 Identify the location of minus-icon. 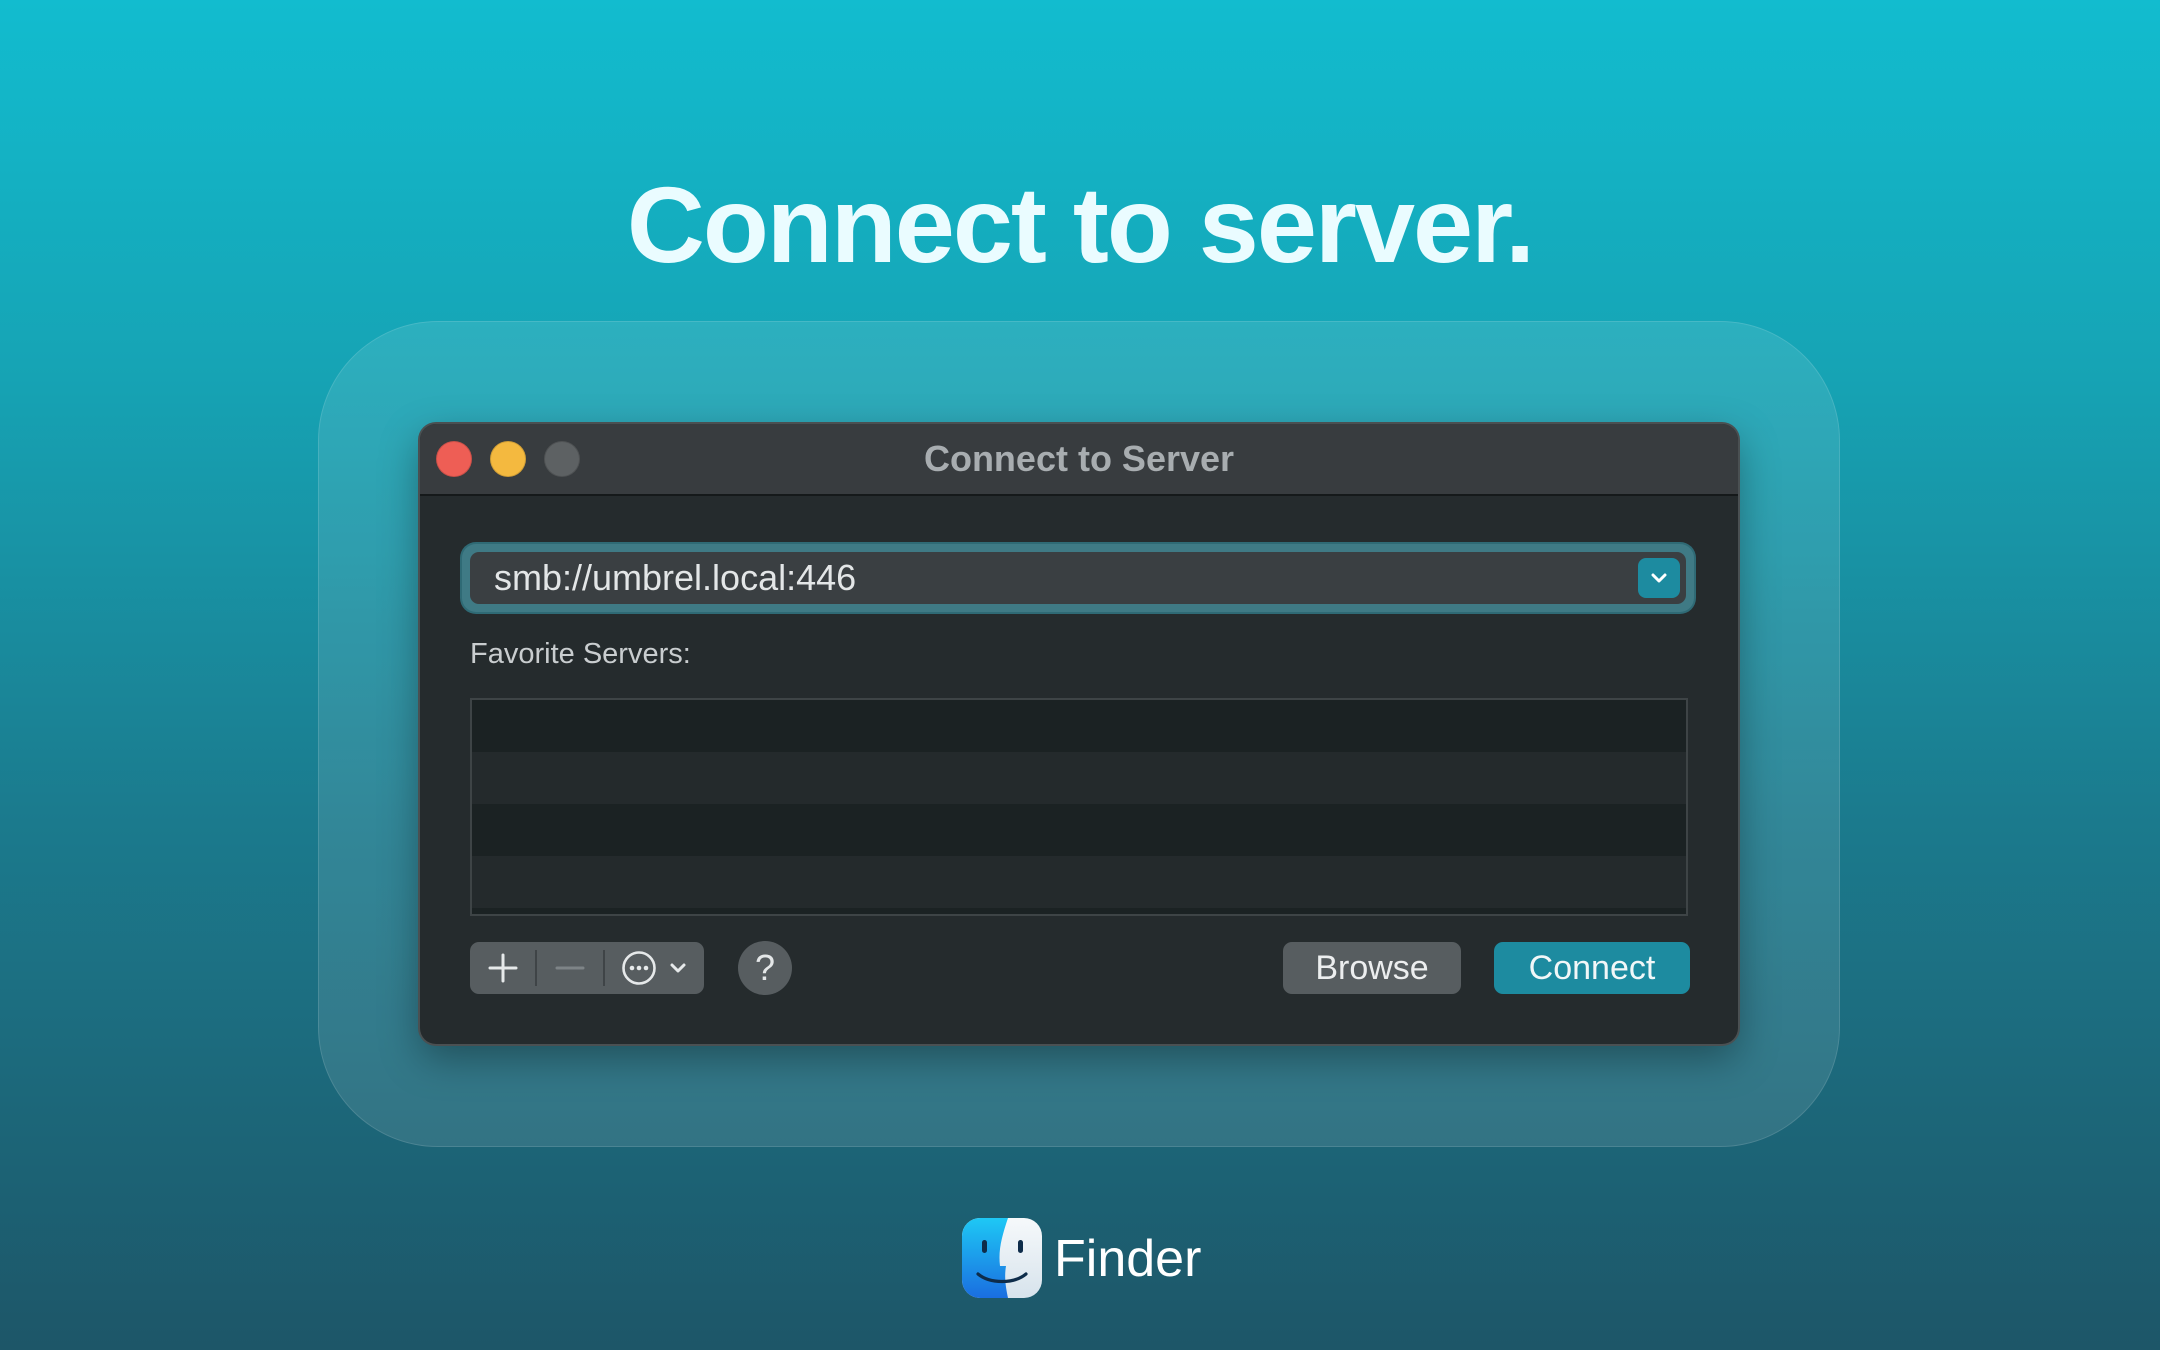
(570, 968).